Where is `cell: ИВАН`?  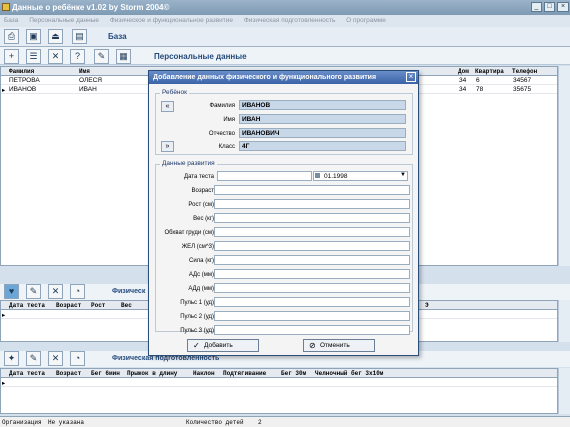
cell: ИВАН is located at coordinates (88, 89).